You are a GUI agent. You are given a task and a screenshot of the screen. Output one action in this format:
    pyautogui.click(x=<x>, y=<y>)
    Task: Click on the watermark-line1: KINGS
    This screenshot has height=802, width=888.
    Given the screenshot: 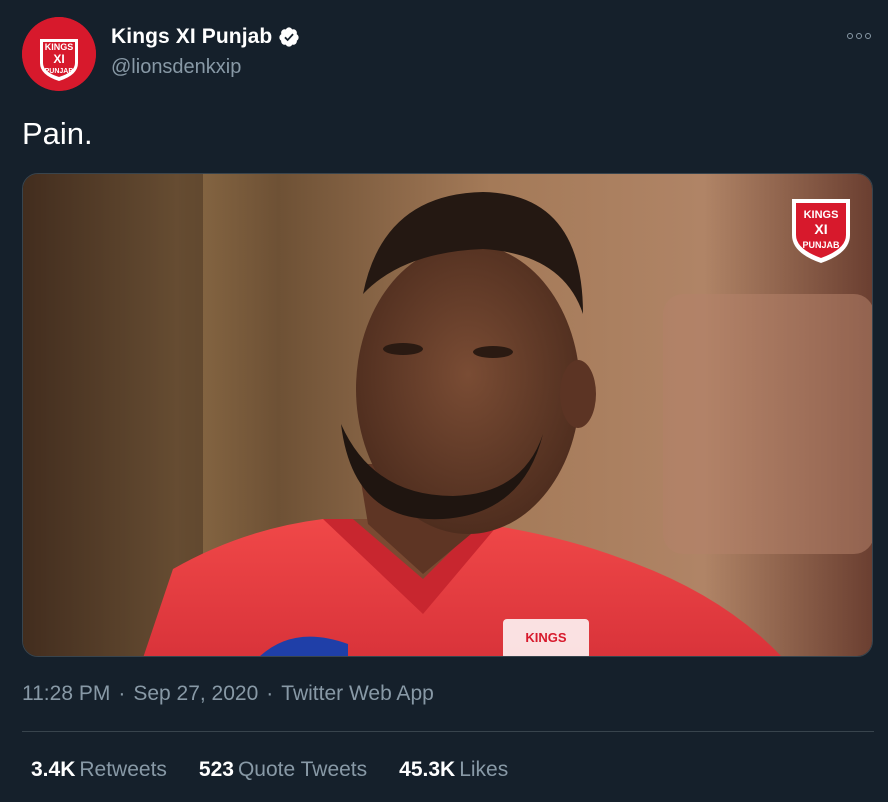 What is the action you would take?
    pyautogui.click(x=821, y=215)
    